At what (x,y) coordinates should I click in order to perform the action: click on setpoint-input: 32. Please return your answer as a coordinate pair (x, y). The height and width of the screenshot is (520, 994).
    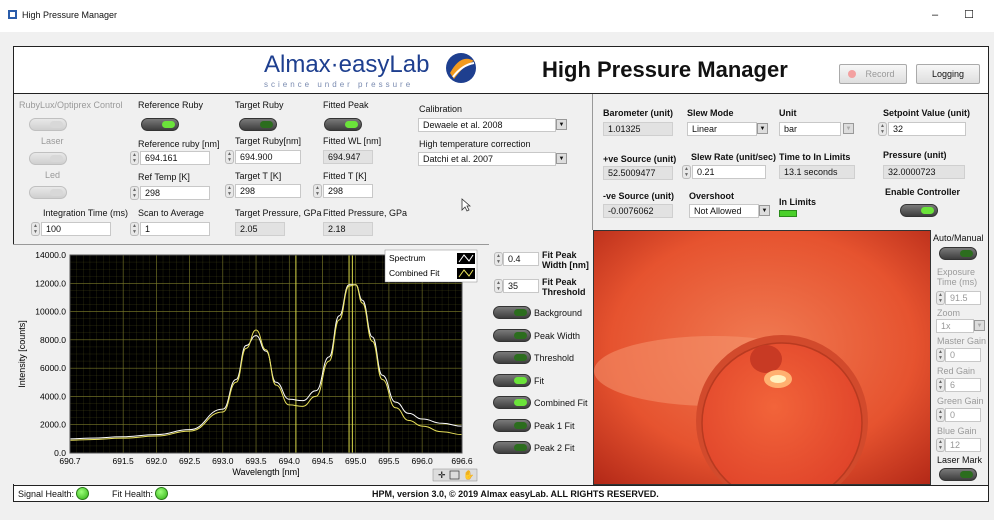
    Looking at the image, I should click on (927, 129).